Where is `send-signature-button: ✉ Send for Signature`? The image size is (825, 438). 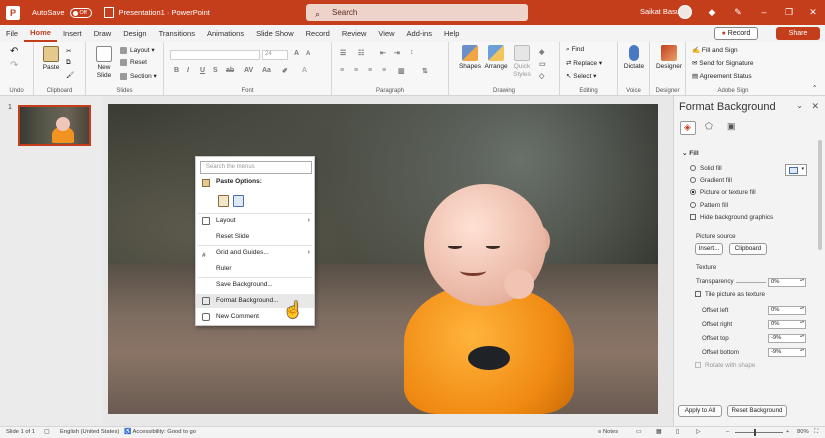
send-signature-button: ✉ Send for Signature is located at coordinates (722, 63).